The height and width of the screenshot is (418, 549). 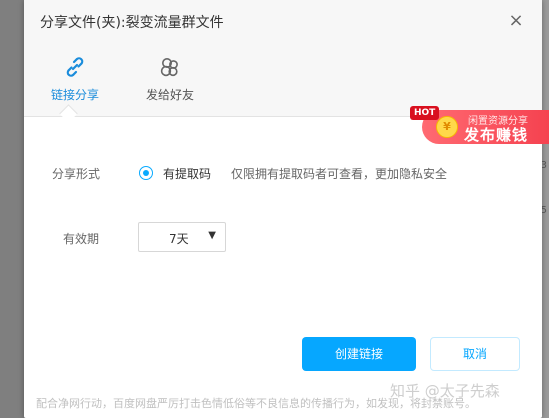 What do you see at coordinates (179, 239) in the screenshot?
I see `validity-value: 7天` at bounding box center [179, 239].